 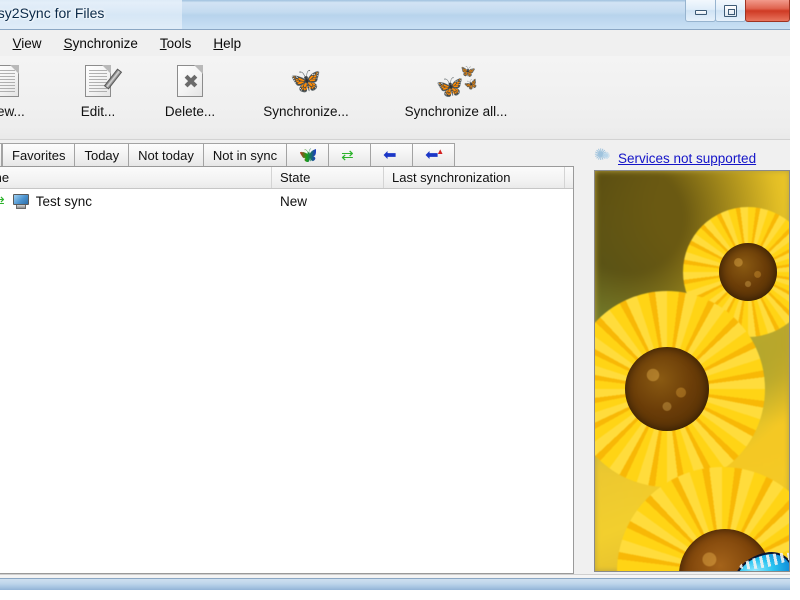 What do you see at coordinates (136, 177) in the screenshot?
I see `column-header-name: me` at bounding box center [136, 177].